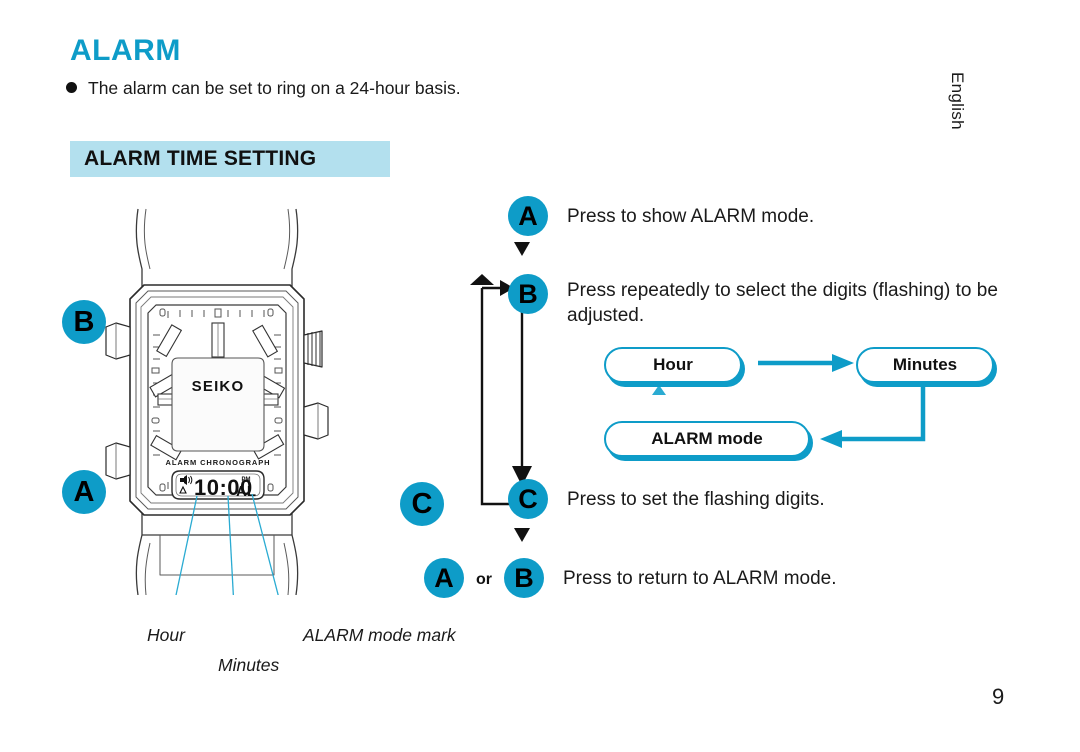 Image resolution: width=1080 pixels, height=752 pixels. I want to click on arrow-minutes-to-alarm-mode, so click(831, 439).